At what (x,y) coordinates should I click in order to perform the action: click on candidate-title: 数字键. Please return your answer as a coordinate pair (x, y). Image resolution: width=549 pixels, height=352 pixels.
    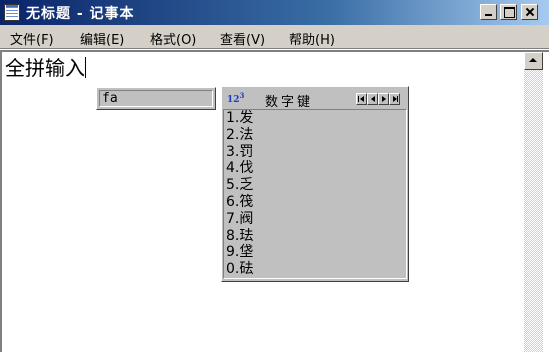
    Looking at the image, I should click on (289, 102).